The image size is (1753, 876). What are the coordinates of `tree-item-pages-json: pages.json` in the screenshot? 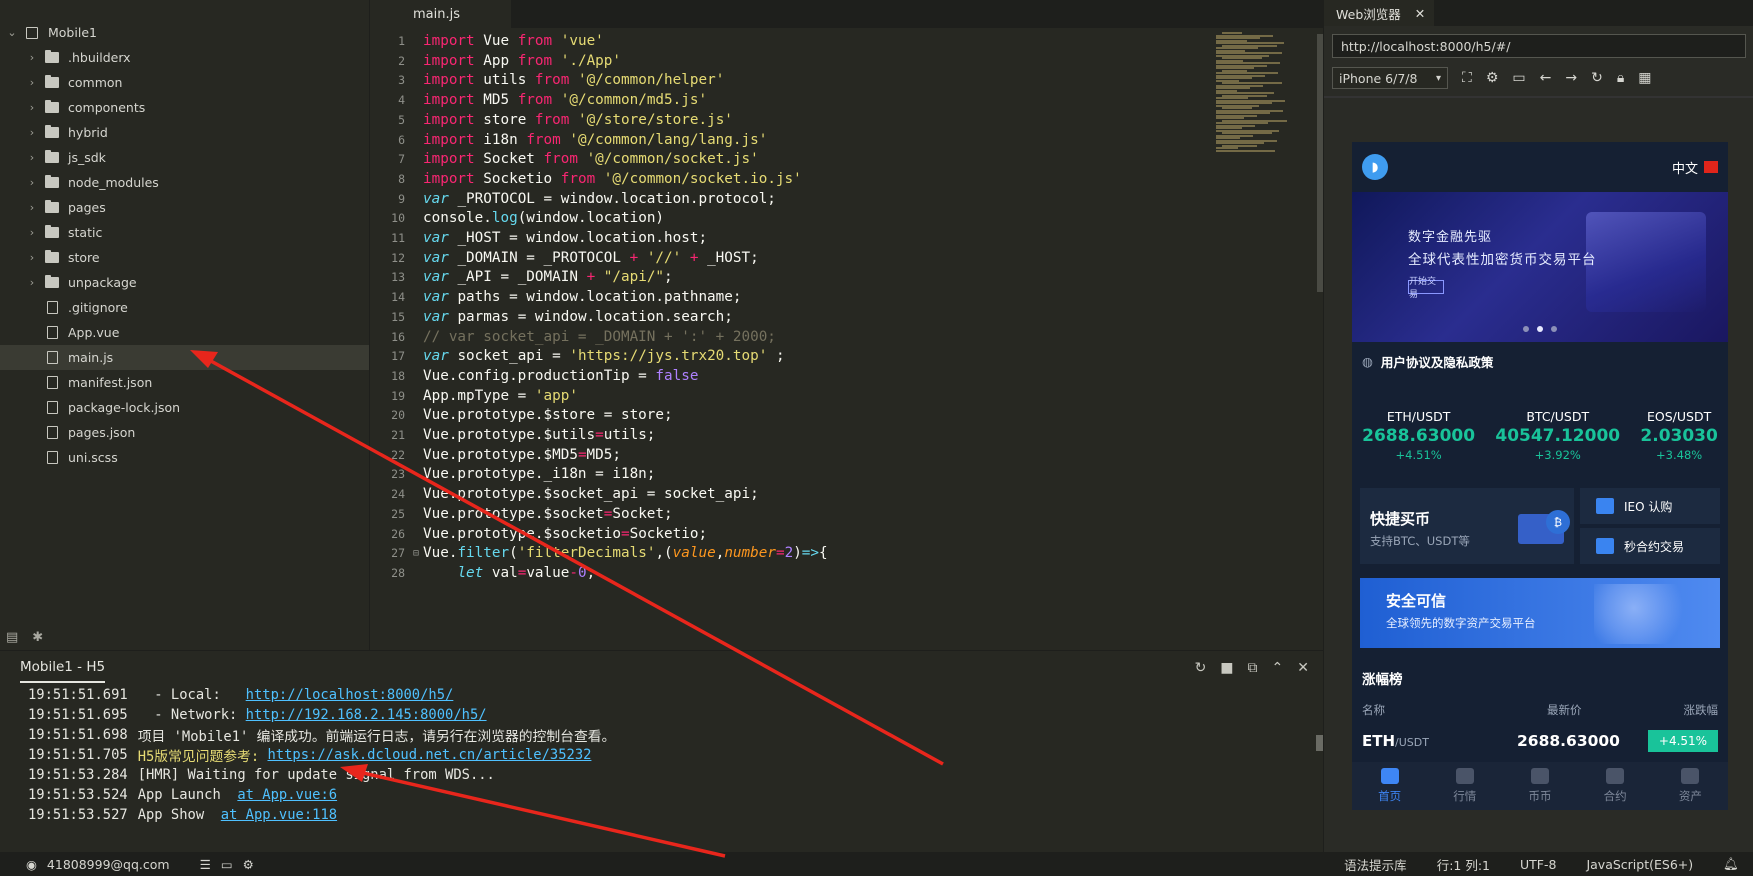 It's located at (184, 432).